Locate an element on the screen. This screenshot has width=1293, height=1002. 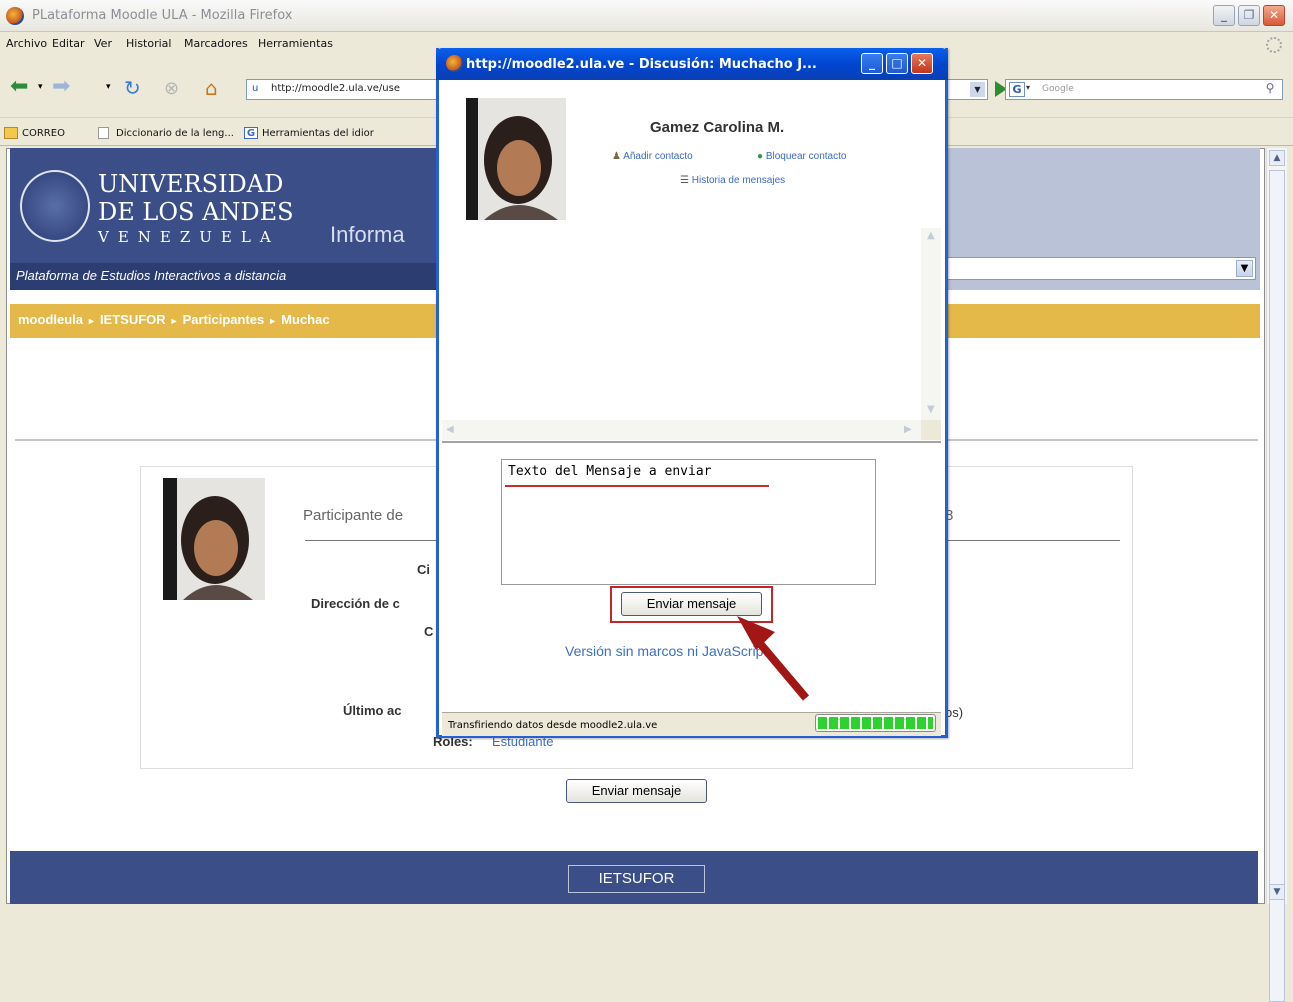
scroll-corner is located at coordinates (931, 430).